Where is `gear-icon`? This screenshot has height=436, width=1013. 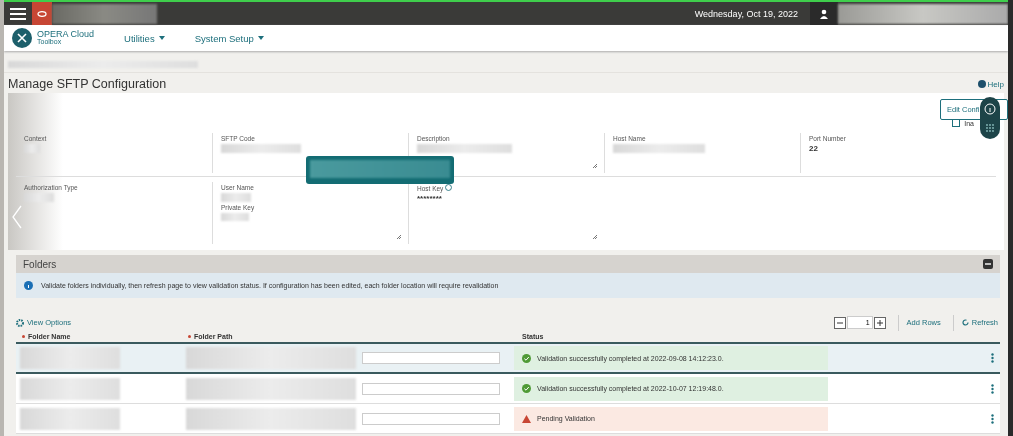
gear-icon is located at coordinates (20, 322).